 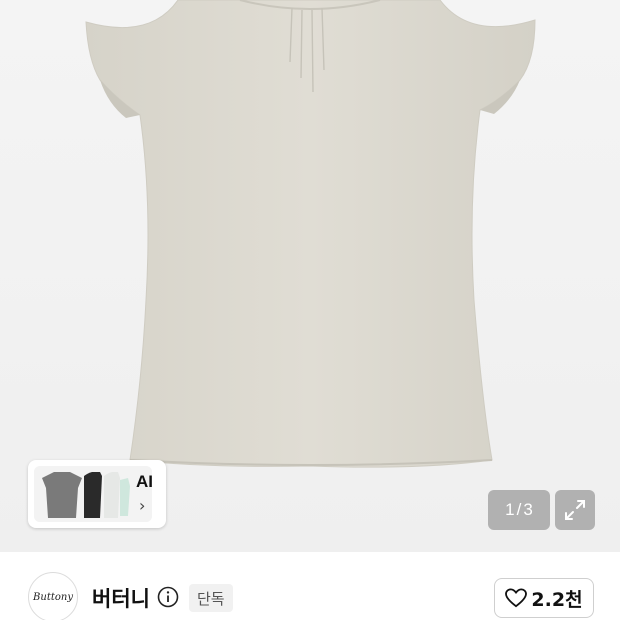 What do you see at coordinates (557, 599) in the screenshot?
I see `like-count: 2.2천` at bounding box center [557, 599].